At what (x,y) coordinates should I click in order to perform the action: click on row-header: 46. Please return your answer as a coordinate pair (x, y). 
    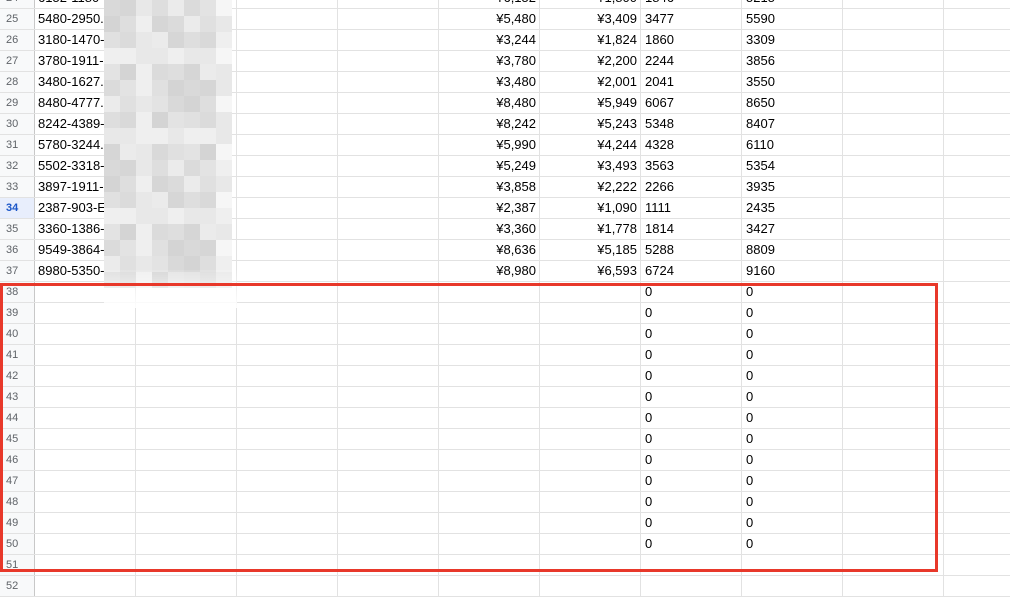
    Looking at the image, I should click on (17, 460).